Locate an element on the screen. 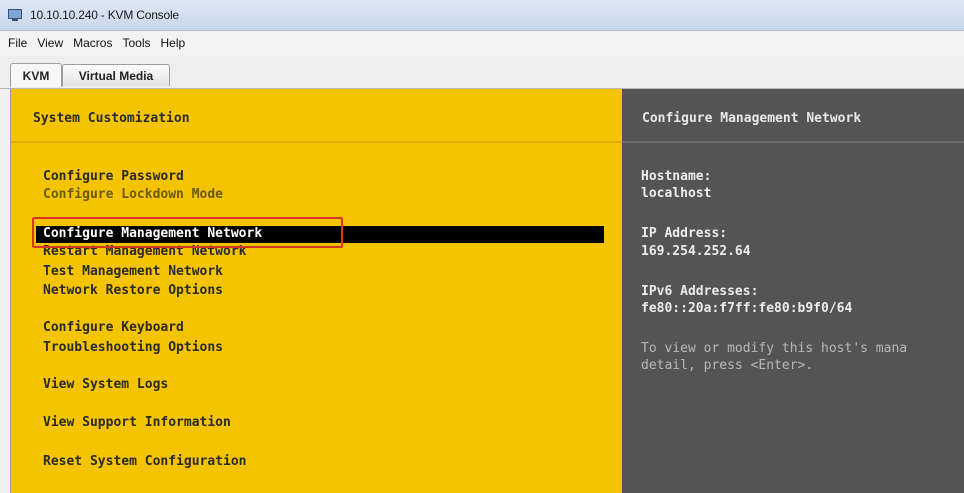  menu-option-view-support-information: View Support Information is located at coordinates (137, 423).